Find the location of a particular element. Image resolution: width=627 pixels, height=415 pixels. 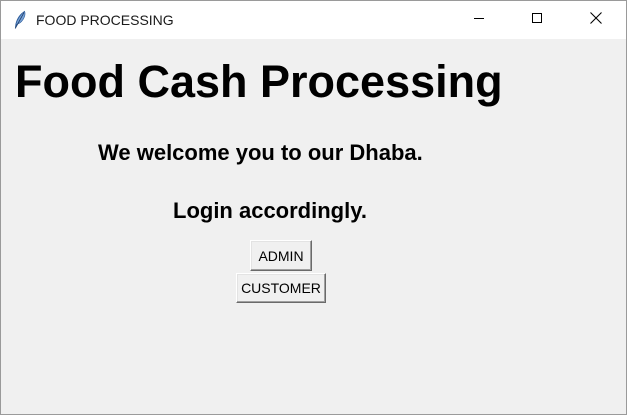

maximize-button is located at coordinates (537, 20).